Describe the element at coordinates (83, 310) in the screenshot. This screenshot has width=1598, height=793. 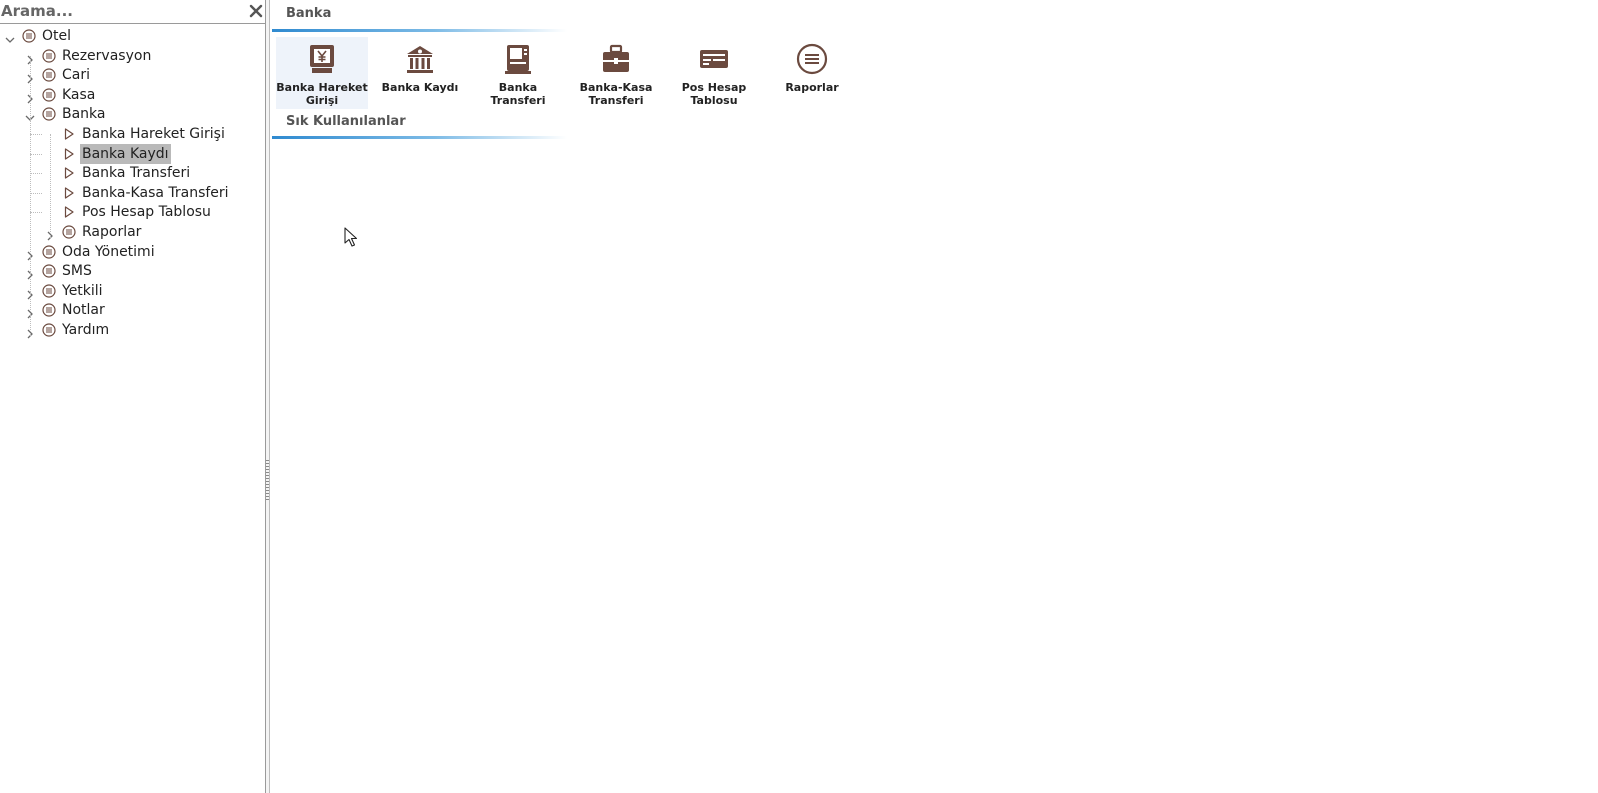
I see `tree-item-label: Notlar` at that location.